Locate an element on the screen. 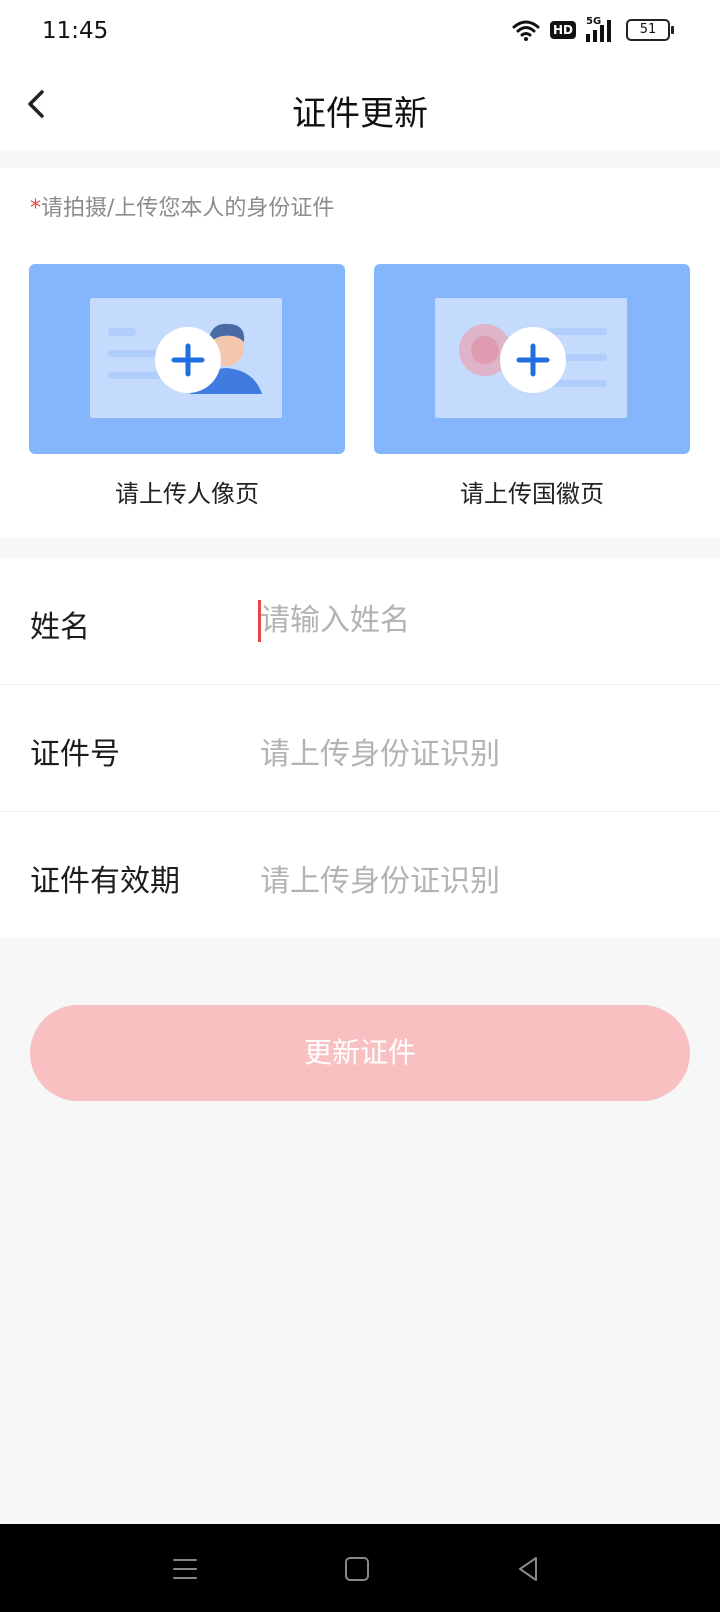  validity-label: 证件有效期 is located at coordinates (105, 881).